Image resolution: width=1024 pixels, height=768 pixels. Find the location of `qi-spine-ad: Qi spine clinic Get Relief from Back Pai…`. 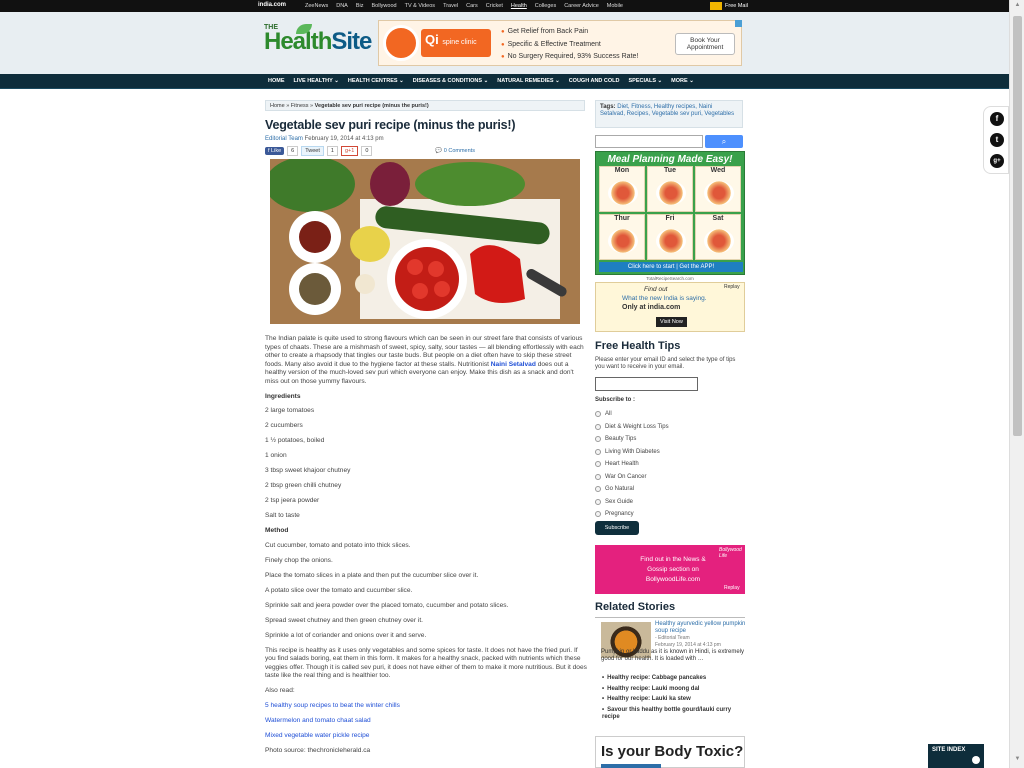

qi-spine-ad: Qi spine clinic Get Relief from Back Pai… is located at coordinates (560, 43).